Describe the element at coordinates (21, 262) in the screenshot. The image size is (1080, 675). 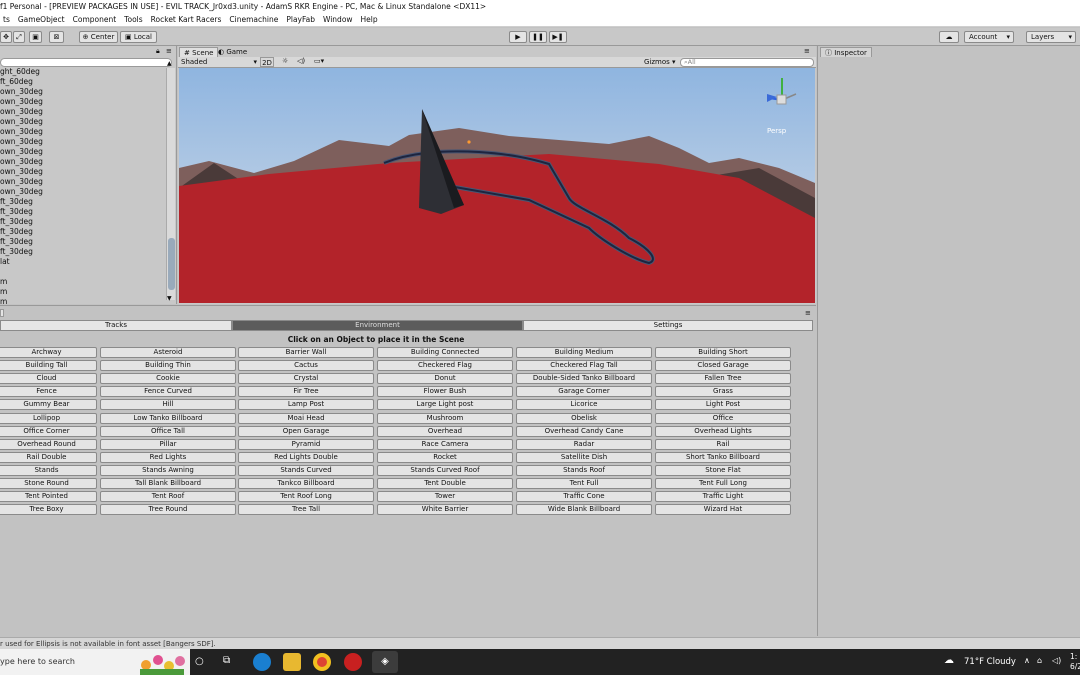
I see `hierarchy-item: lat` at that location.